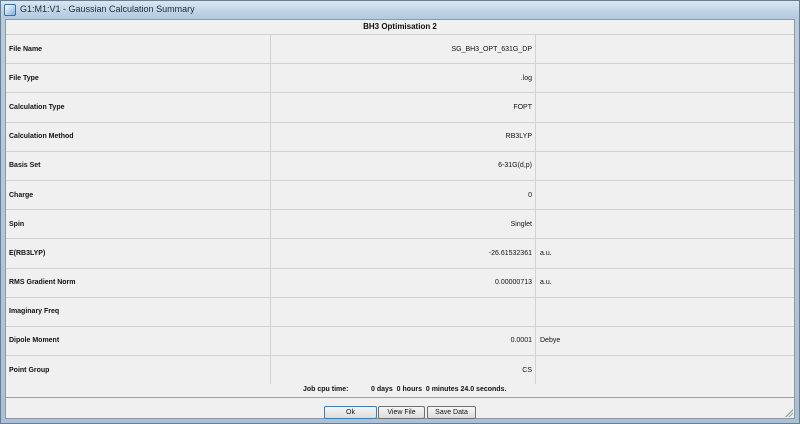 Image resolution: width=800 pixels, height=424 pixels. What do you see at coordinates (138, 107) in the screenshot?
I see `row-label: Calculation Type` at bounding box center [138, 107].